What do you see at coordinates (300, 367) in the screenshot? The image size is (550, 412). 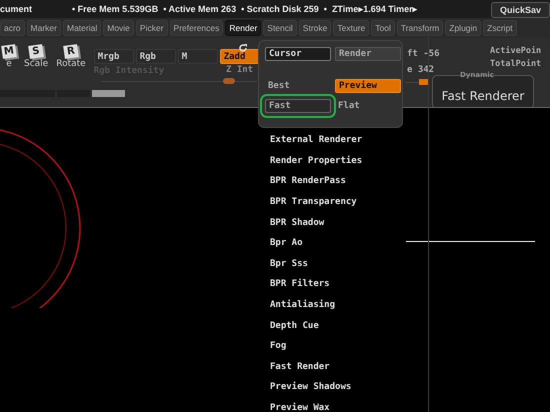 I see `menu-item: Fast Render` at bounding box center [300, 367].